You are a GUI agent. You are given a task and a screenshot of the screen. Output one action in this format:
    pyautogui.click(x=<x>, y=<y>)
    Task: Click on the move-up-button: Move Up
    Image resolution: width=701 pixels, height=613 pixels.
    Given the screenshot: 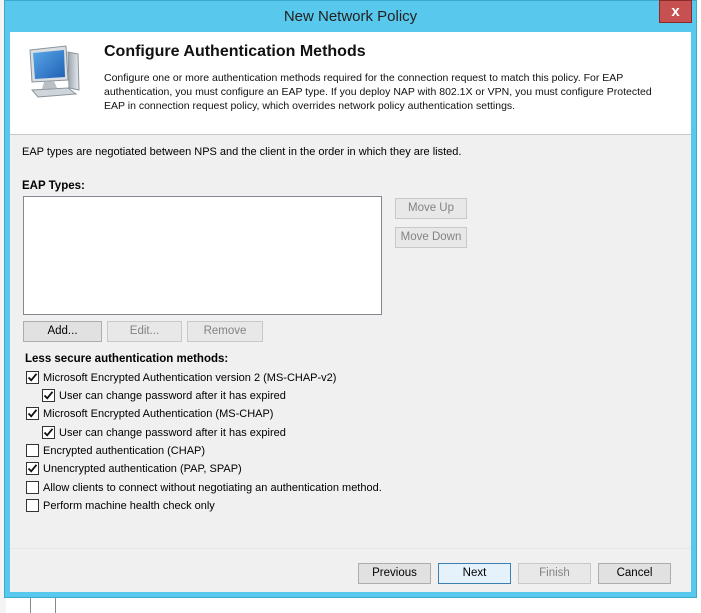 What is the action you would take?
    pyautogui.click(x=431, y=208)
    